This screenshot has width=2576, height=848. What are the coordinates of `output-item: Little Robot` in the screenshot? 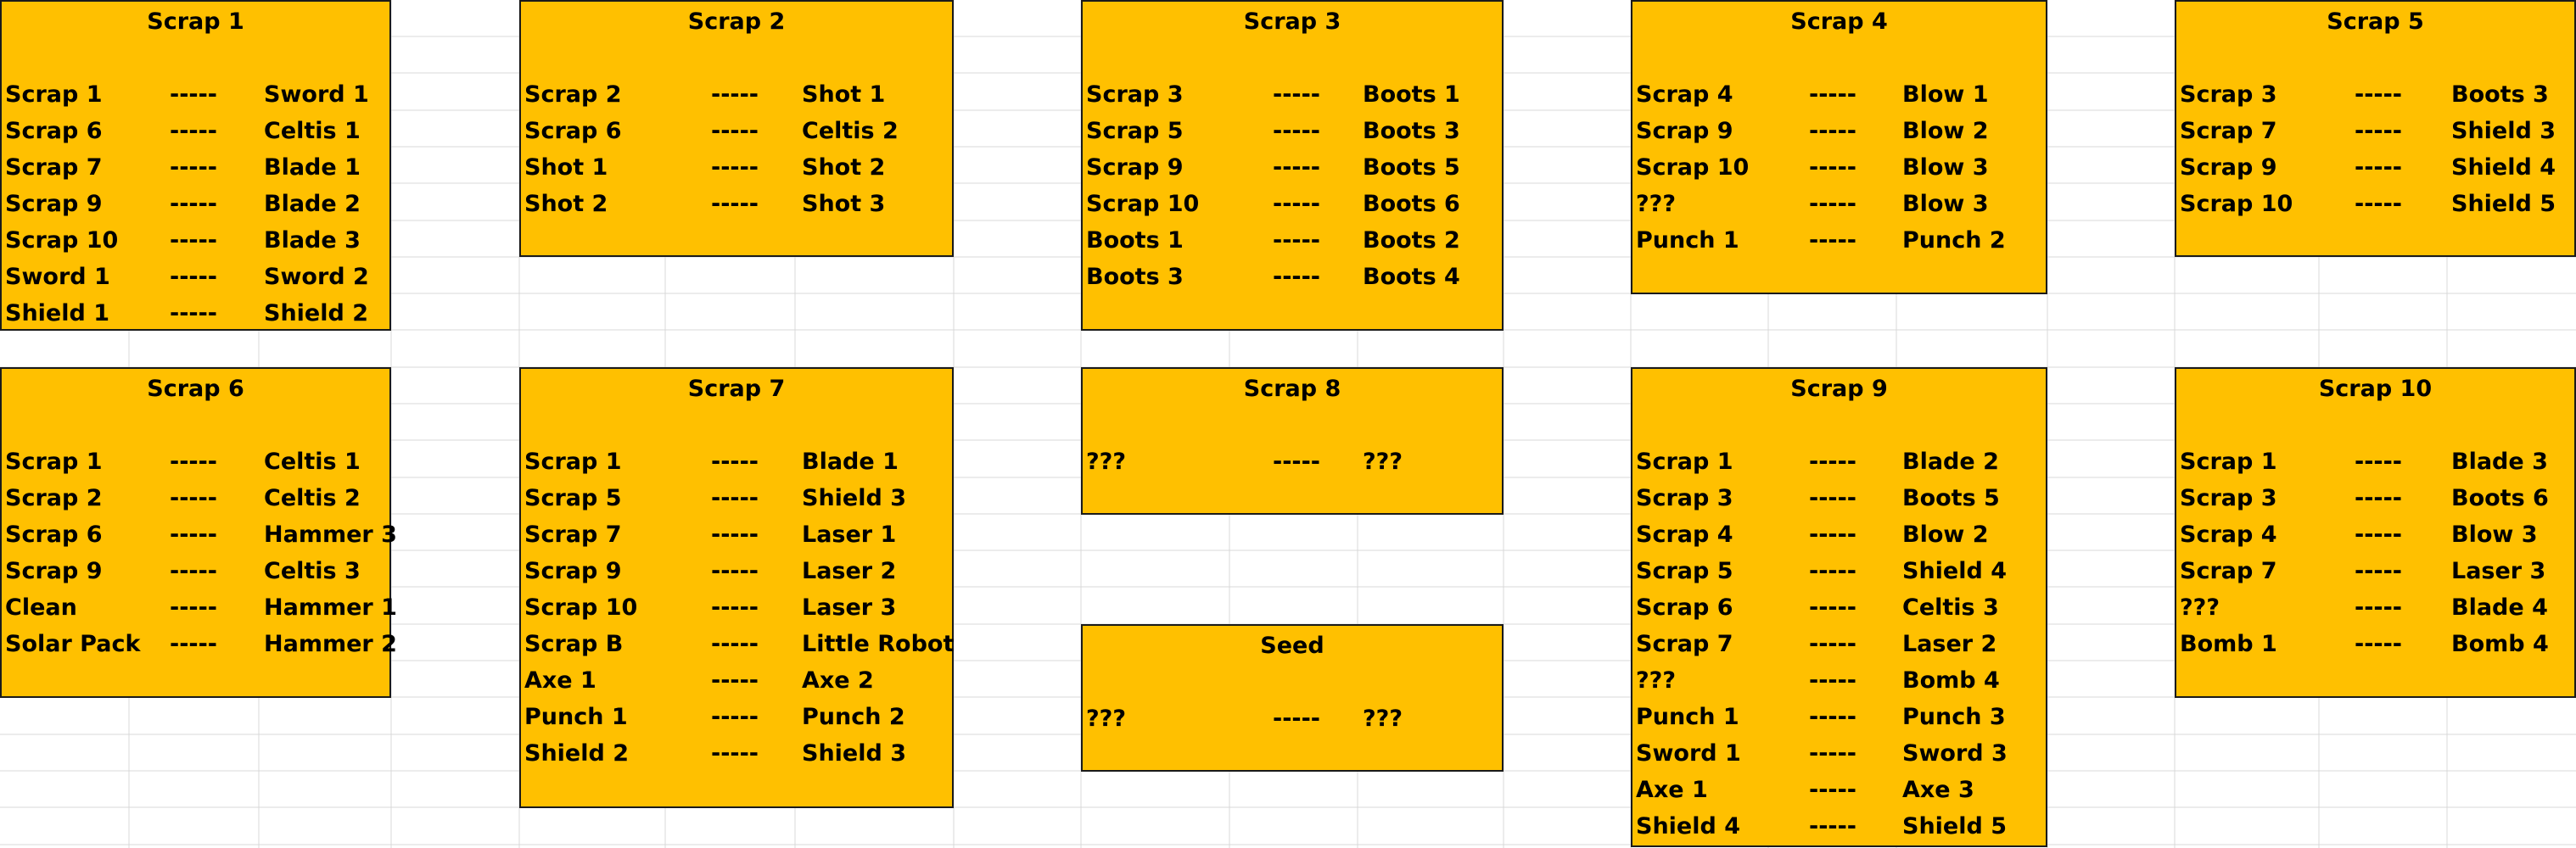 It's located at (878, 644).